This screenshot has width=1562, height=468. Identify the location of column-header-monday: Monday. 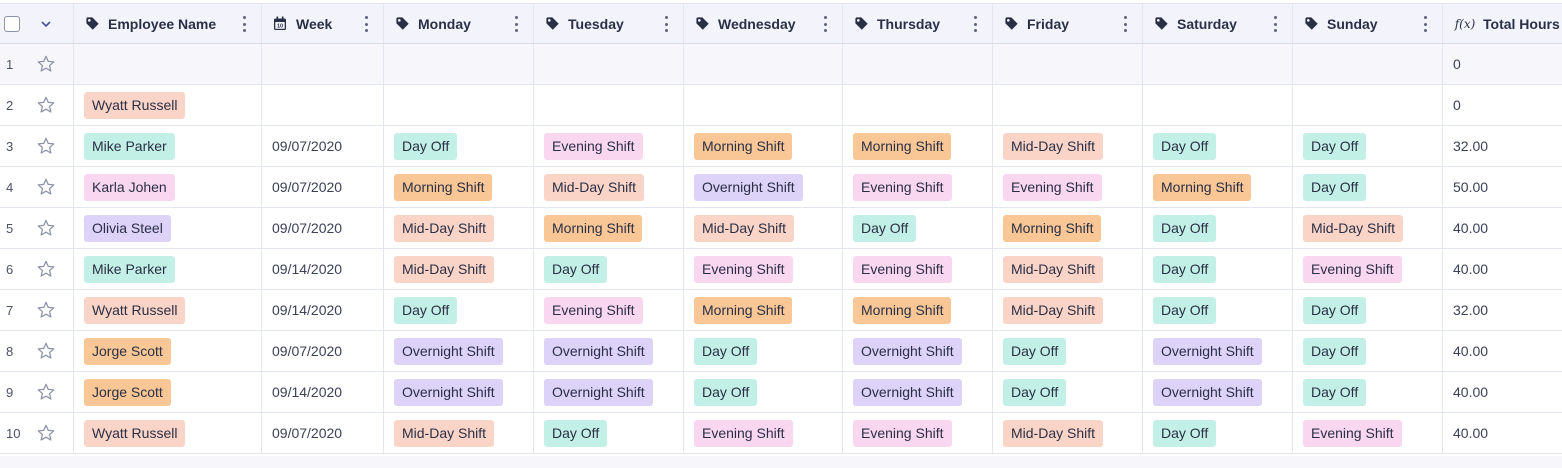
(459, 23).